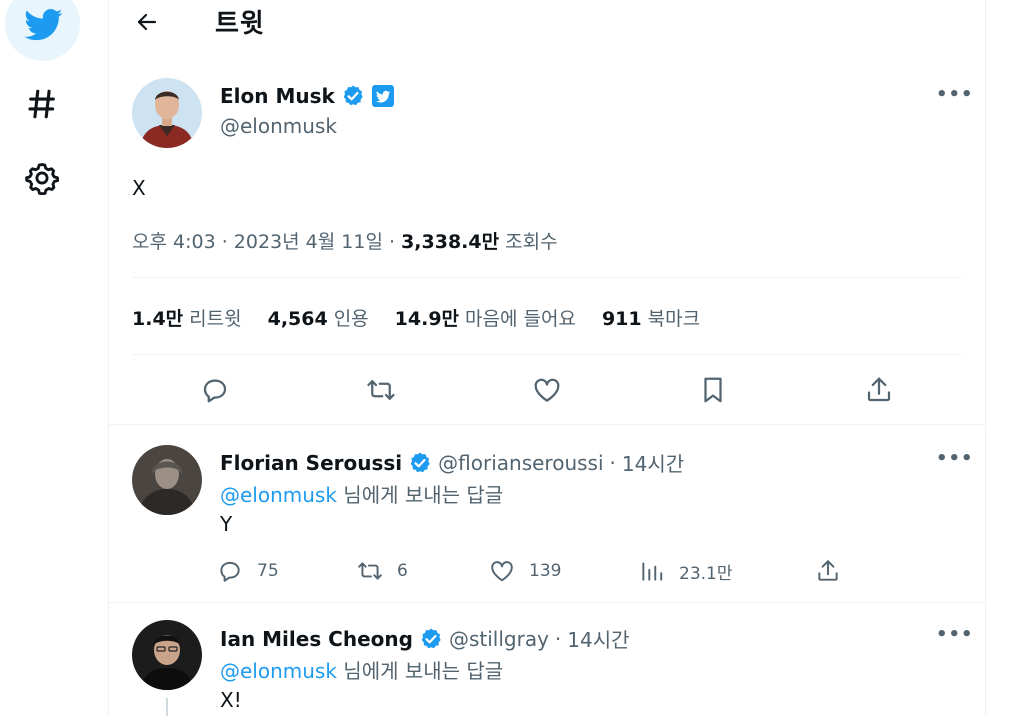 Image resolution: width=1024 pixels, height=716 pixels. I want to click on reply-author-handle: @florianseroussi, so click(520, 463).